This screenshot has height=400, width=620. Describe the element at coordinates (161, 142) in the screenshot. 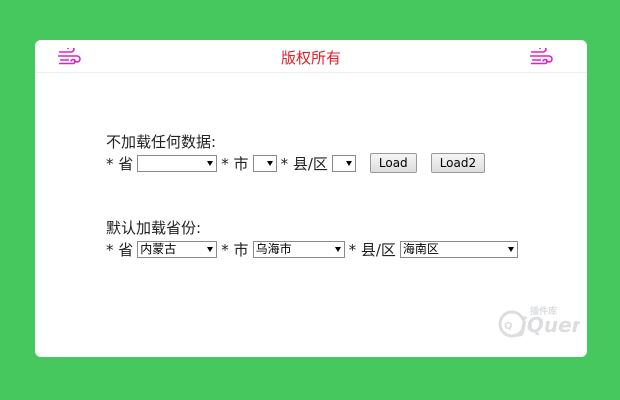

I see `section-label: 不加载任何数据:` at that location.